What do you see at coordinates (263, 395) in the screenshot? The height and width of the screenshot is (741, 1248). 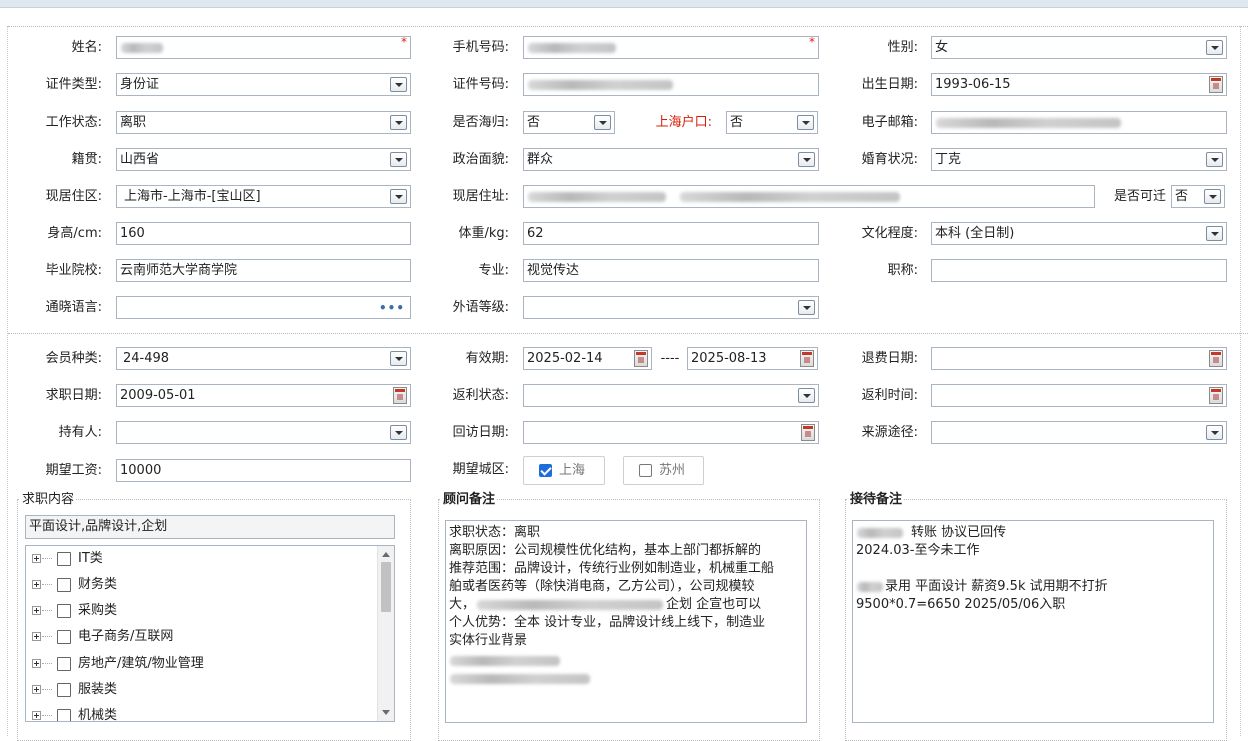 I see `job-date-input: 2009-05-01` at bounding box center [263, 395].